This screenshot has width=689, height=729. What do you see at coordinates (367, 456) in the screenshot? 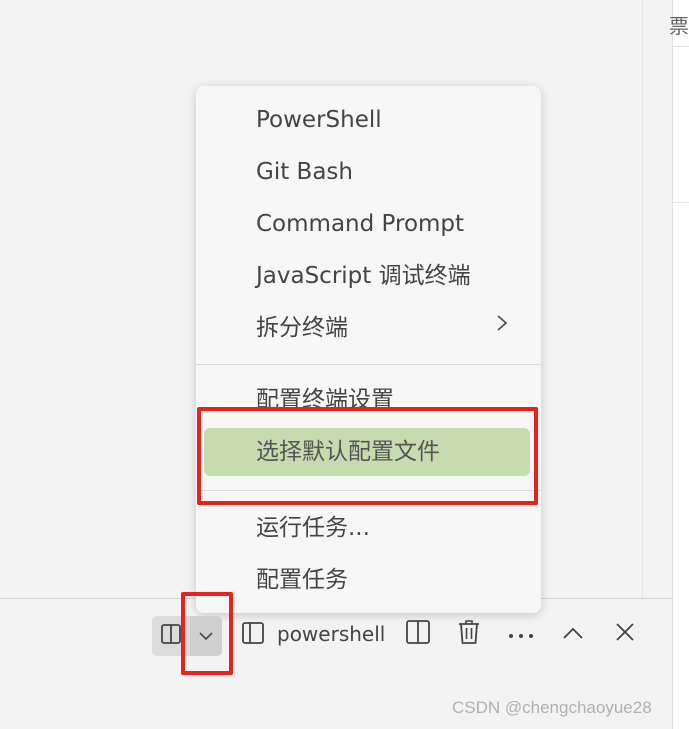
I see `annotation-box-menu` at bounding box center [367, 456].